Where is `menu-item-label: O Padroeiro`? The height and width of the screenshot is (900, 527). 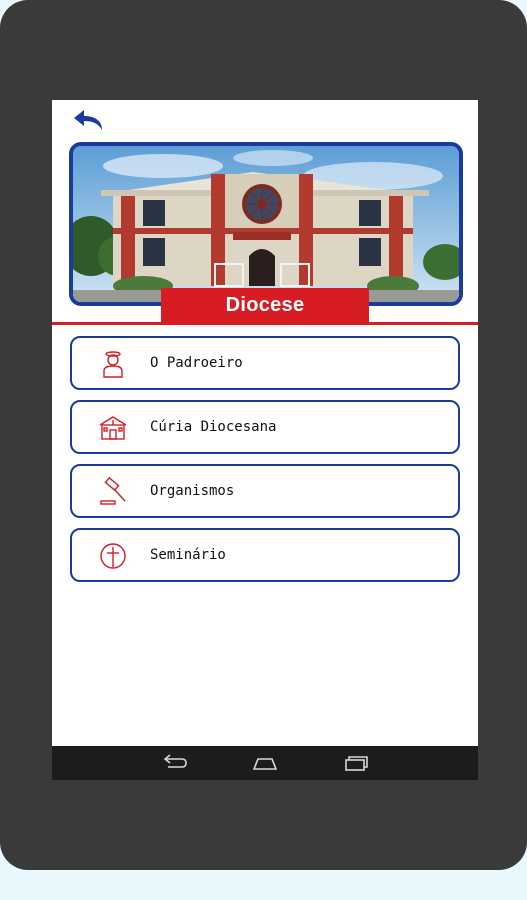 menu-item-label: O Padroeiro is located at coordinates (196, 363).